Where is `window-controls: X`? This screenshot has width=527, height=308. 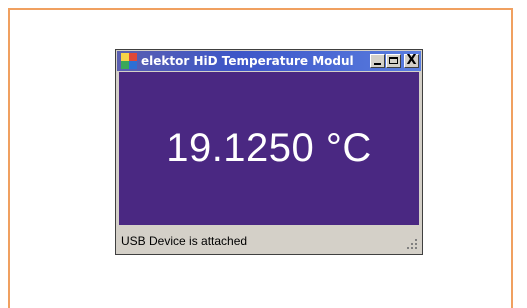 window-controls: X is located at coordinates (394, 60).